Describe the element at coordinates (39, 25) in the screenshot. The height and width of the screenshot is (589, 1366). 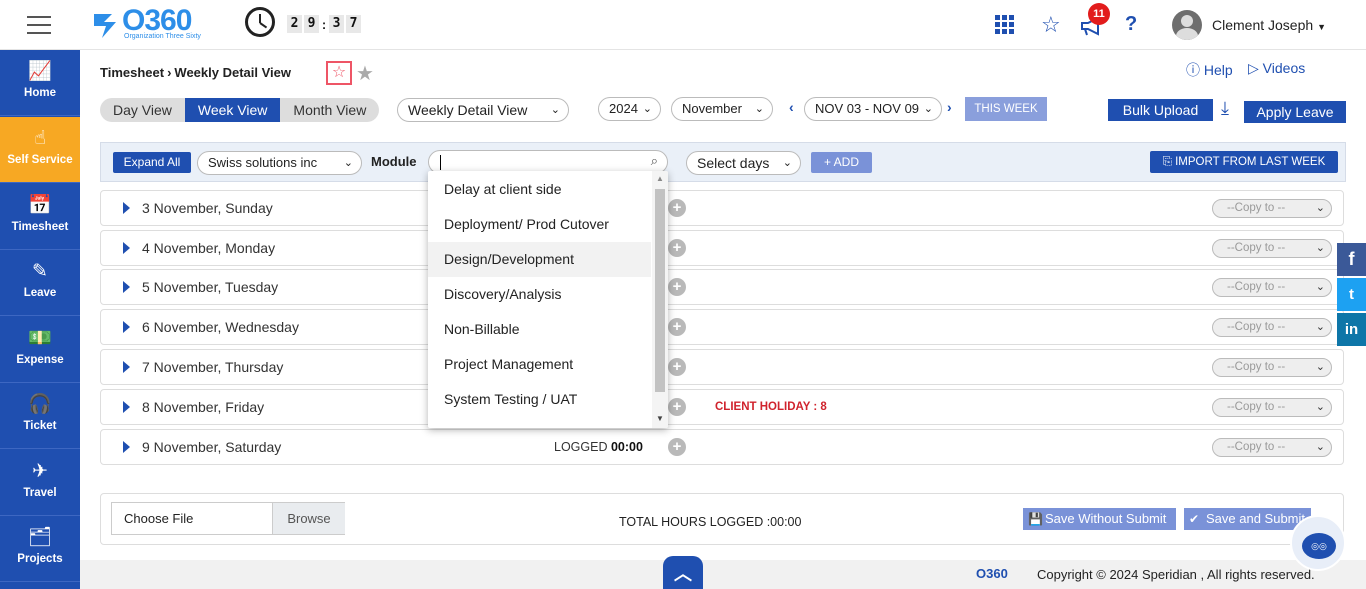
I see `menu-icon` at that location.